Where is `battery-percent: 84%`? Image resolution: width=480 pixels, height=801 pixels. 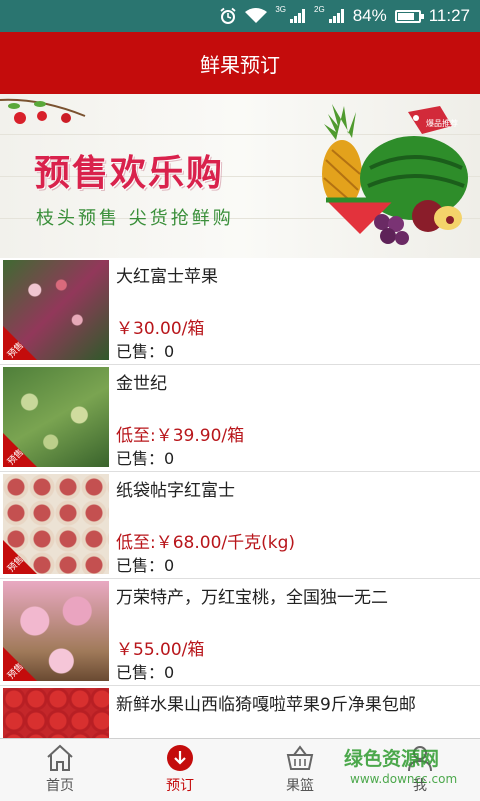
battery-percent: 84% is located at coordinates (369, 15).